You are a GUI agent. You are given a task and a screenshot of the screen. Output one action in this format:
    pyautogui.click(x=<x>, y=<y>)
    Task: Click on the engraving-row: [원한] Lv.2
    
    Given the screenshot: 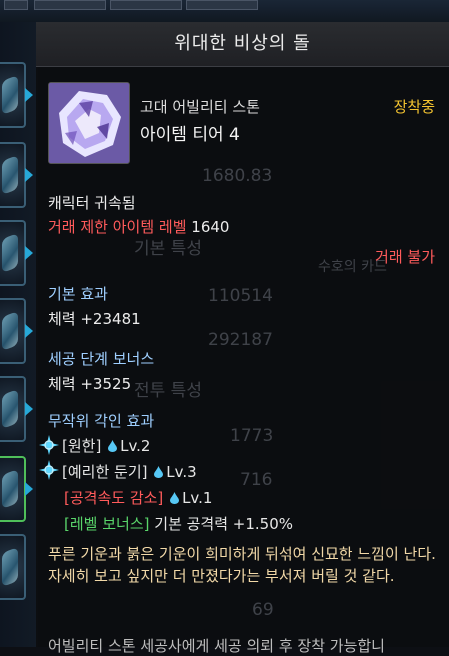 What is the action you would take?
    pyautogui.click(x=106, y=445)
    